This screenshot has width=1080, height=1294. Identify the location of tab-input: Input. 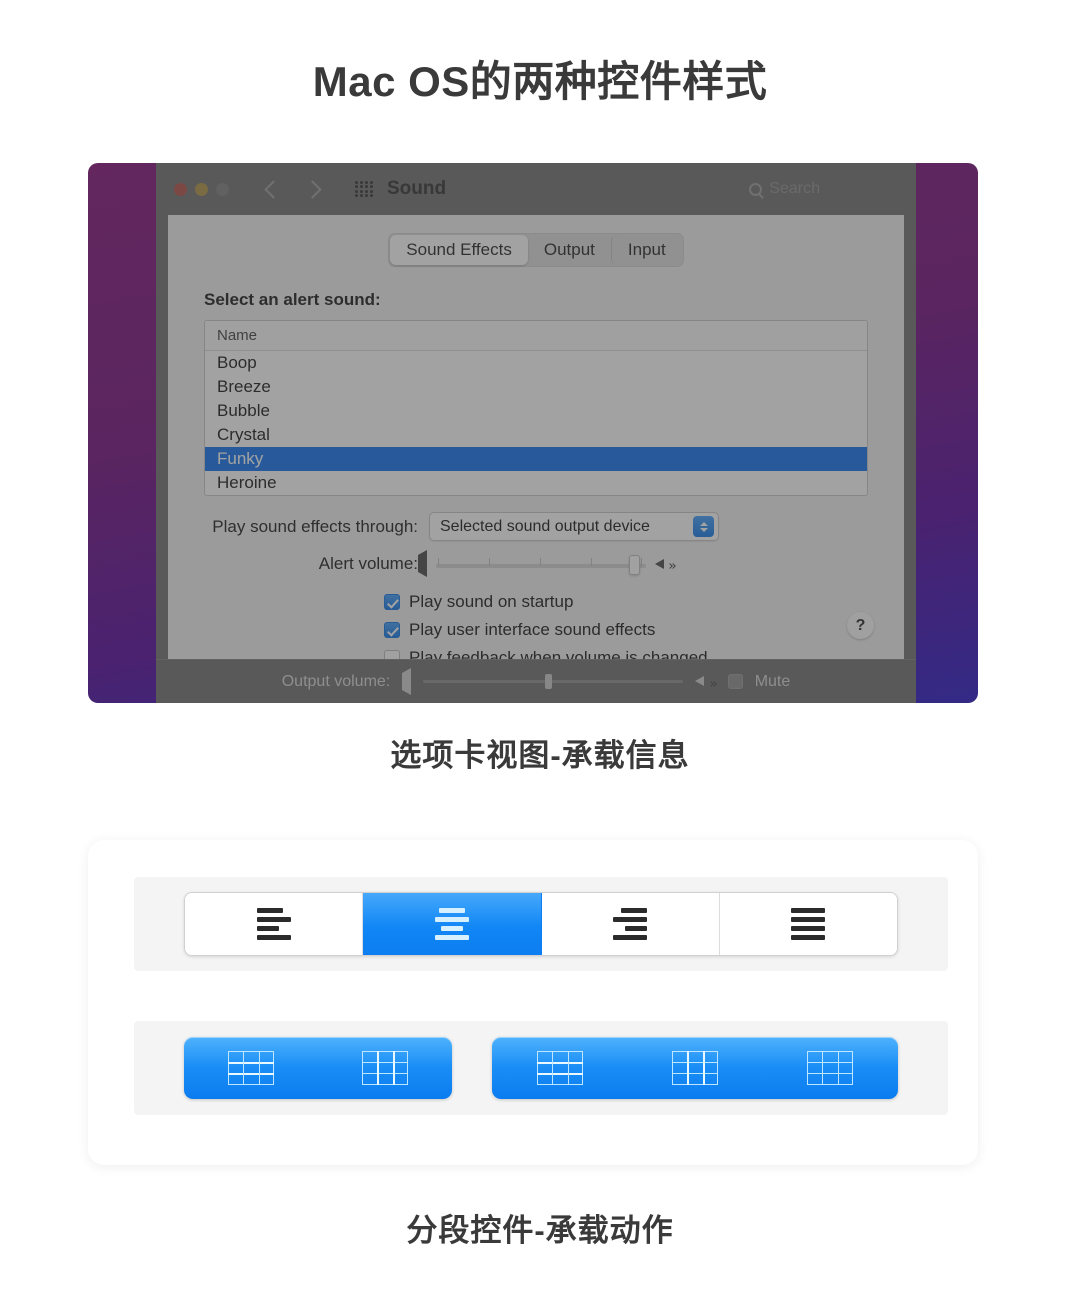
(646, 250).